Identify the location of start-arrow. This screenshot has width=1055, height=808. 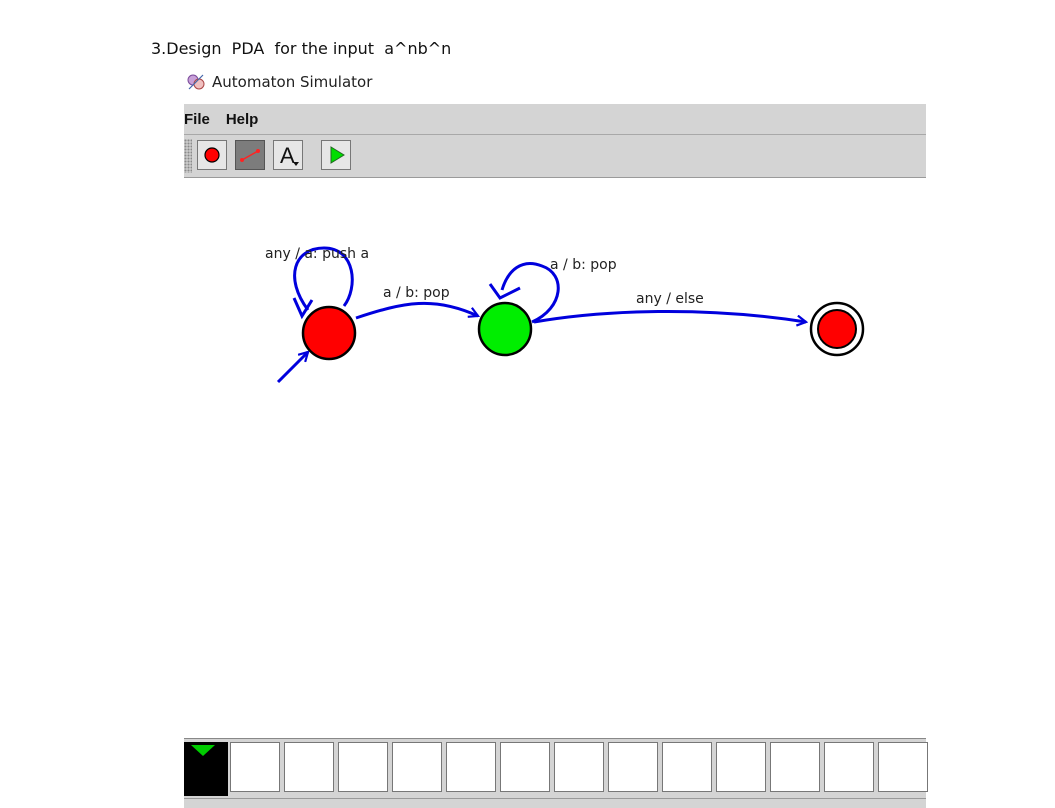
(292, 368).